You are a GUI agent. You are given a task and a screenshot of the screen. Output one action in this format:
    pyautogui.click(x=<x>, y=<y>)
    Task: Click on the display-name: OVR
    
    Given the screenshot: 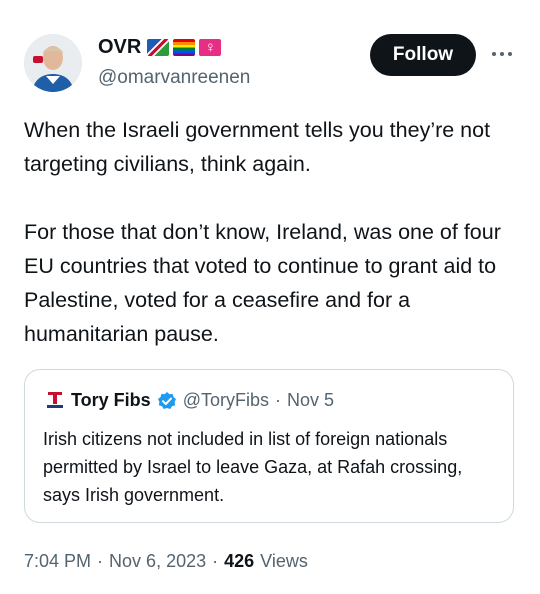 What is the action you would take?
    pyautogui.click(x=119, y=47)
    